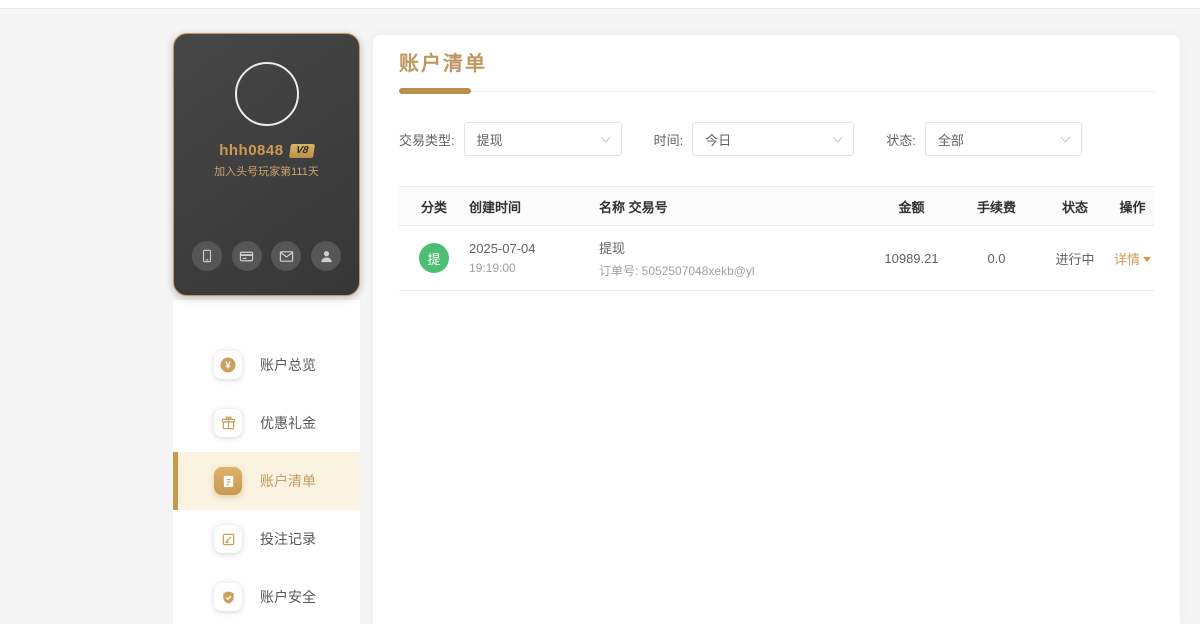  I want to click on agent-icon, so click(326, 256).